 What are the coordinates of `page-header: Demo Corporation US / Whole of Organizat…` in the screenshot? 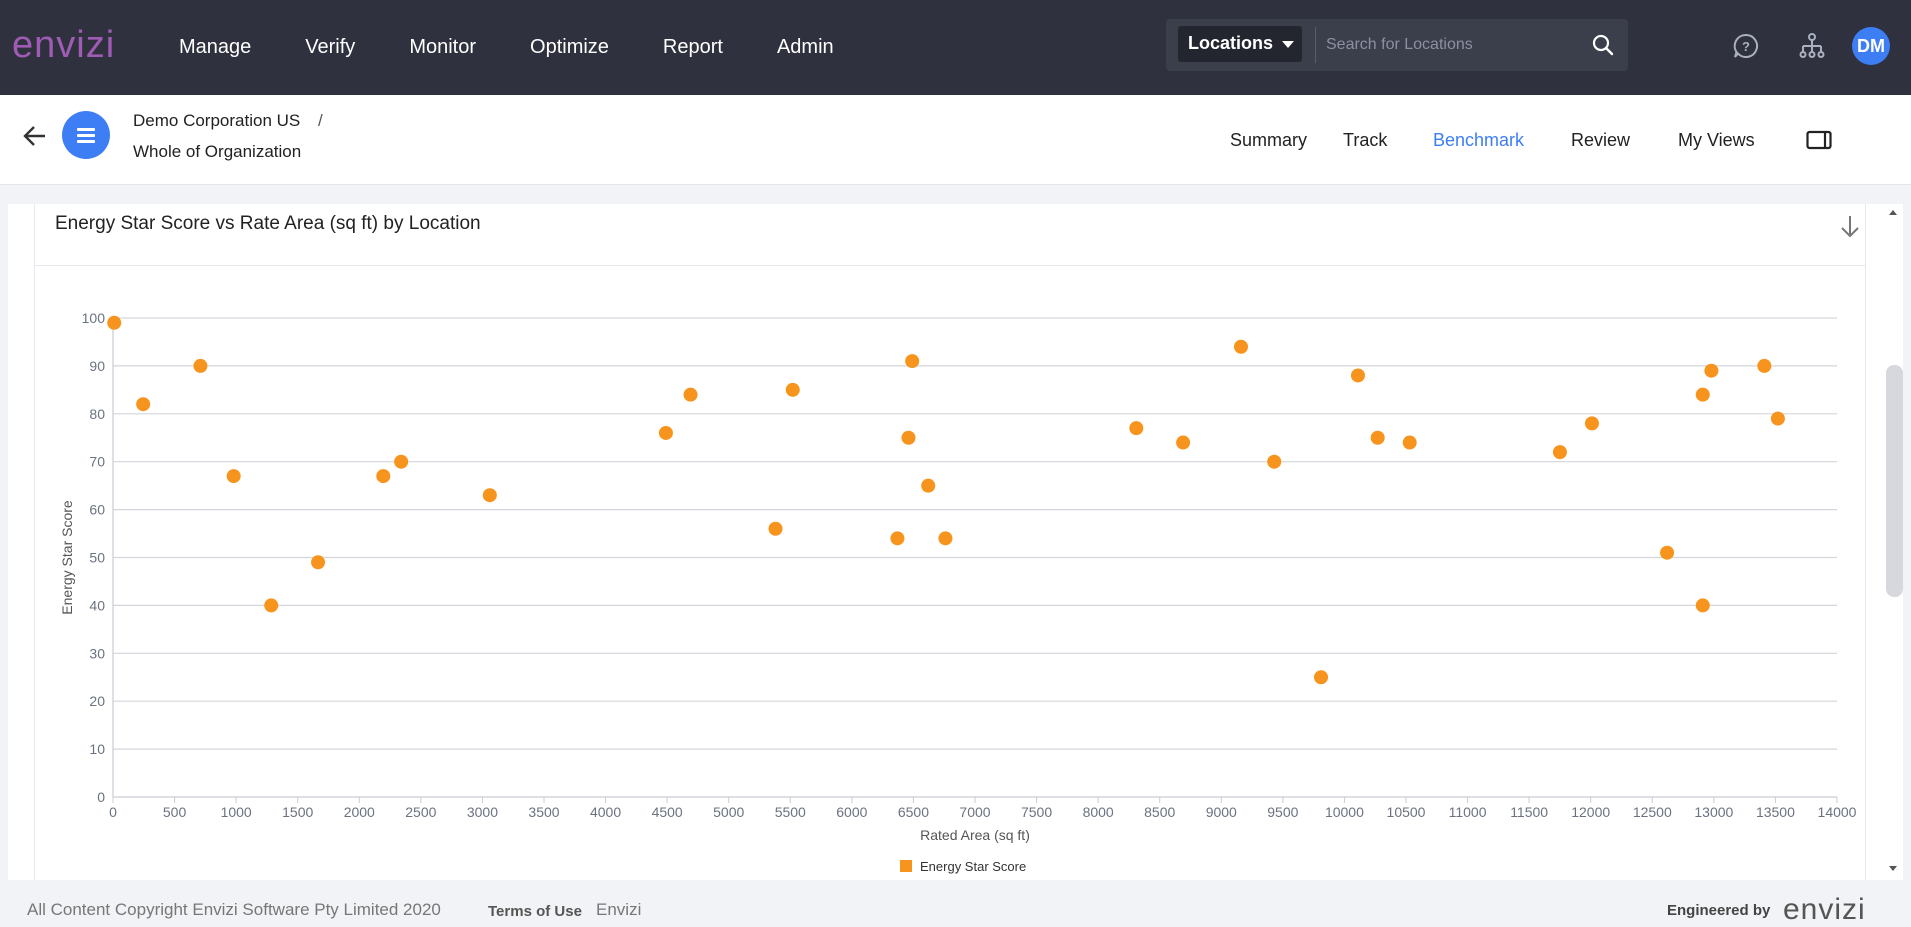 It's located at (955, 140).